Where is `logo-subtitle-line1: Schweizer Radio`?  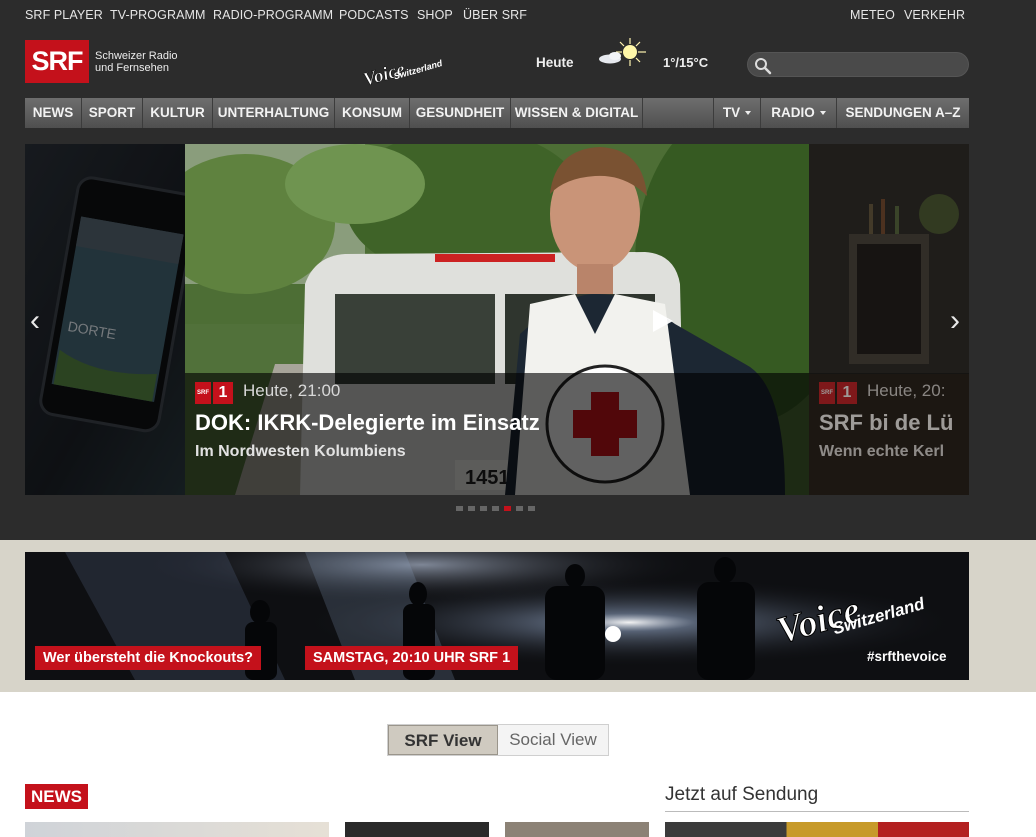
logo-subtitle-line1: Schweizer Radio is located at coordinates (136, 56).